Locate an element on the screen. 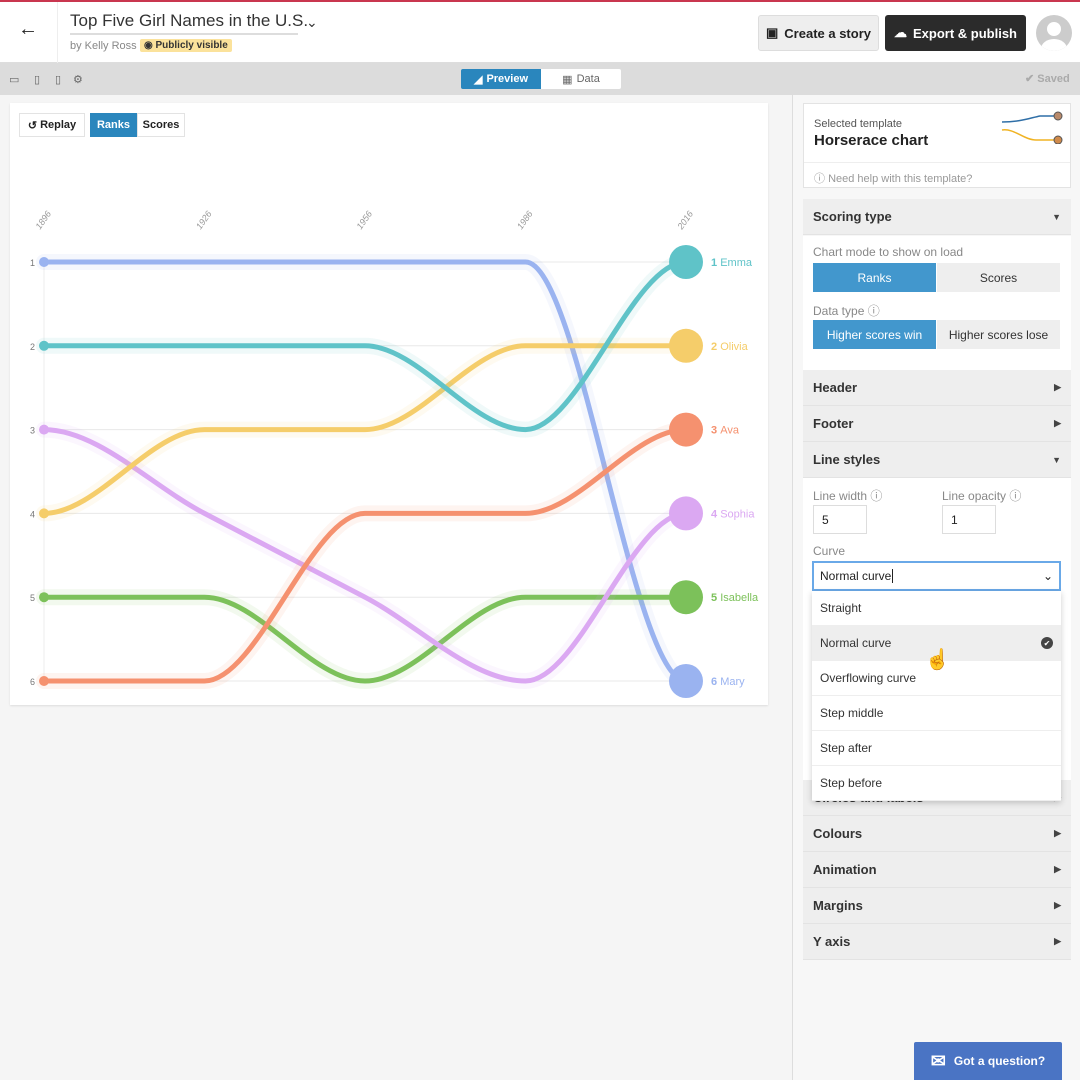  section-margins: Margins ▶ is located at coordinates (937, 906).